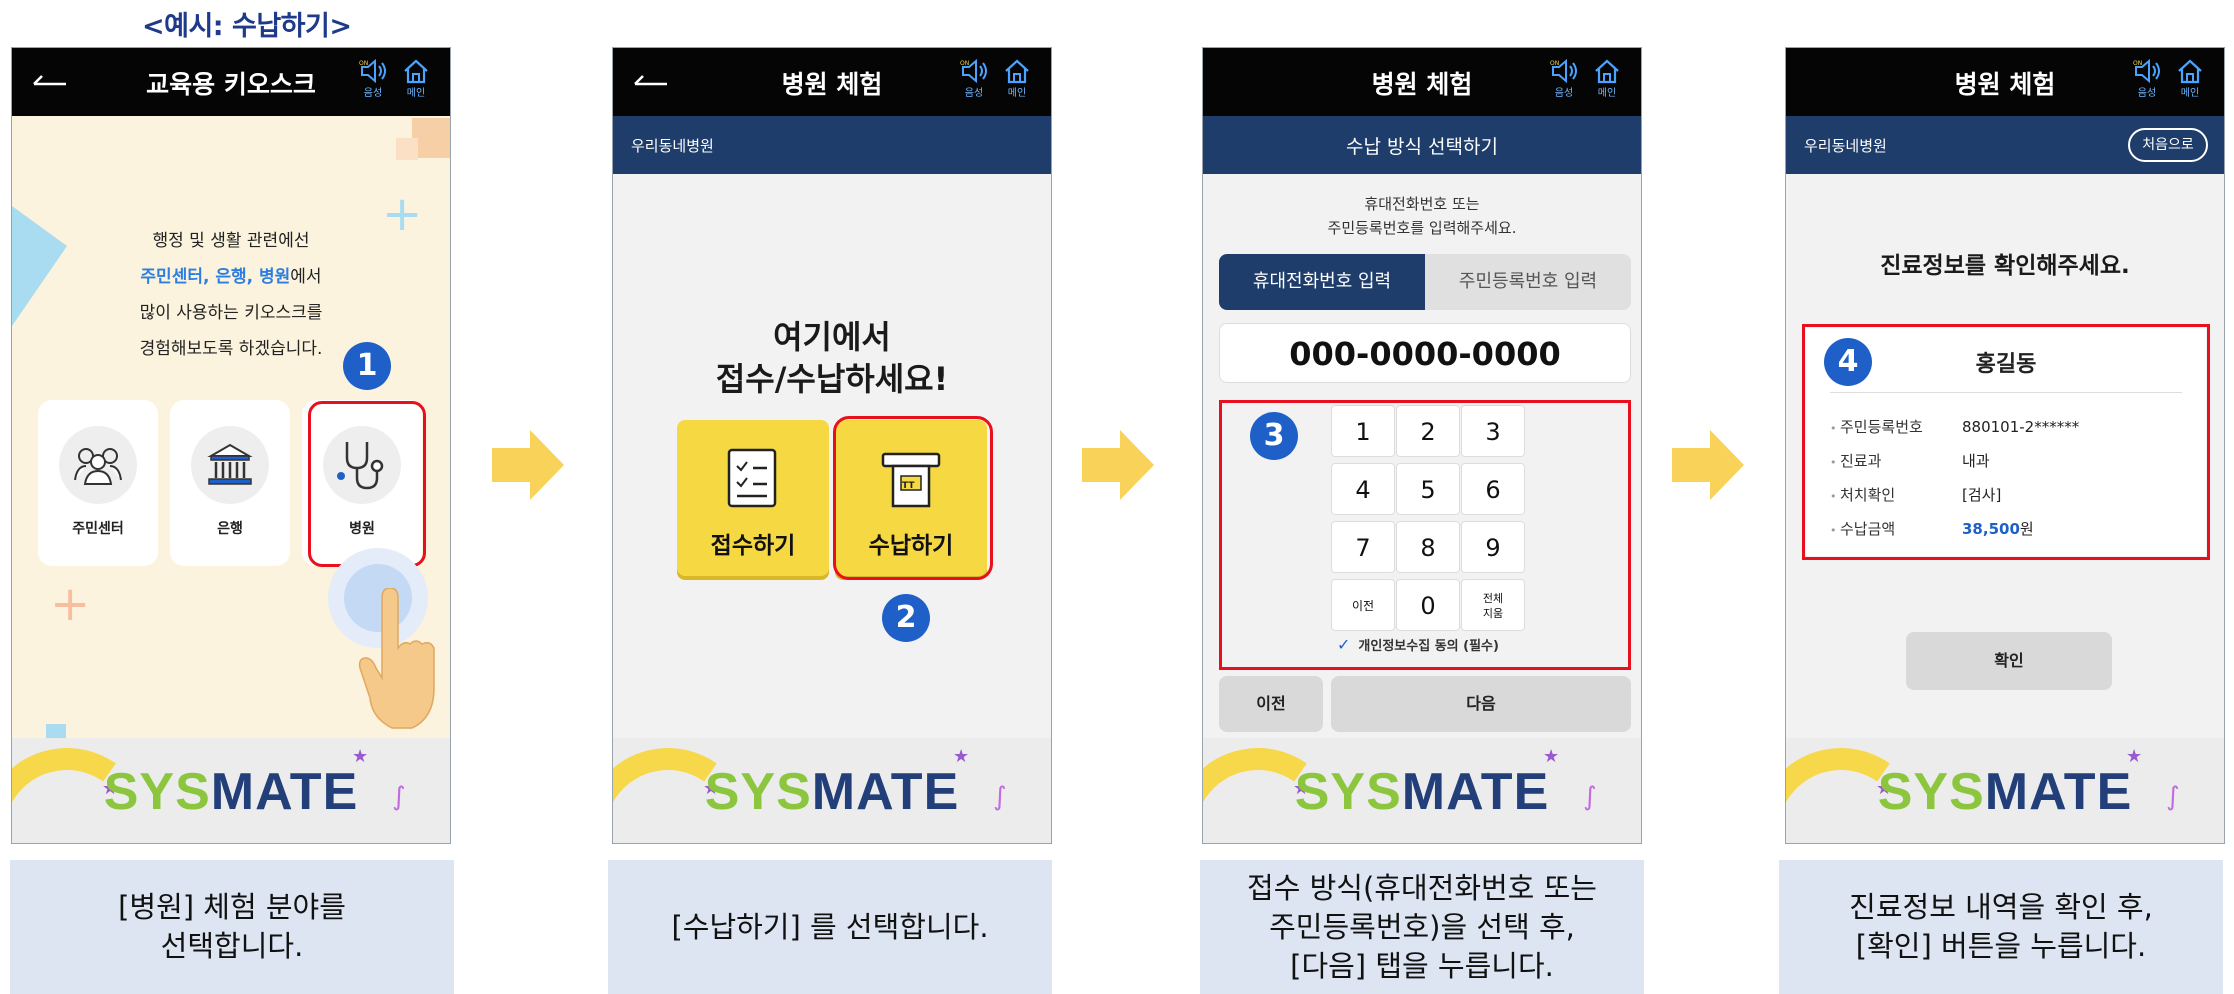 The height and width of the screenshot is (994, 2234). Describe the element at coordinates (1422, 216) in the screenshot. I see `instruction-text: 휴대전화번호 또는 주민등록번호를 입력해주세요.` at that location.